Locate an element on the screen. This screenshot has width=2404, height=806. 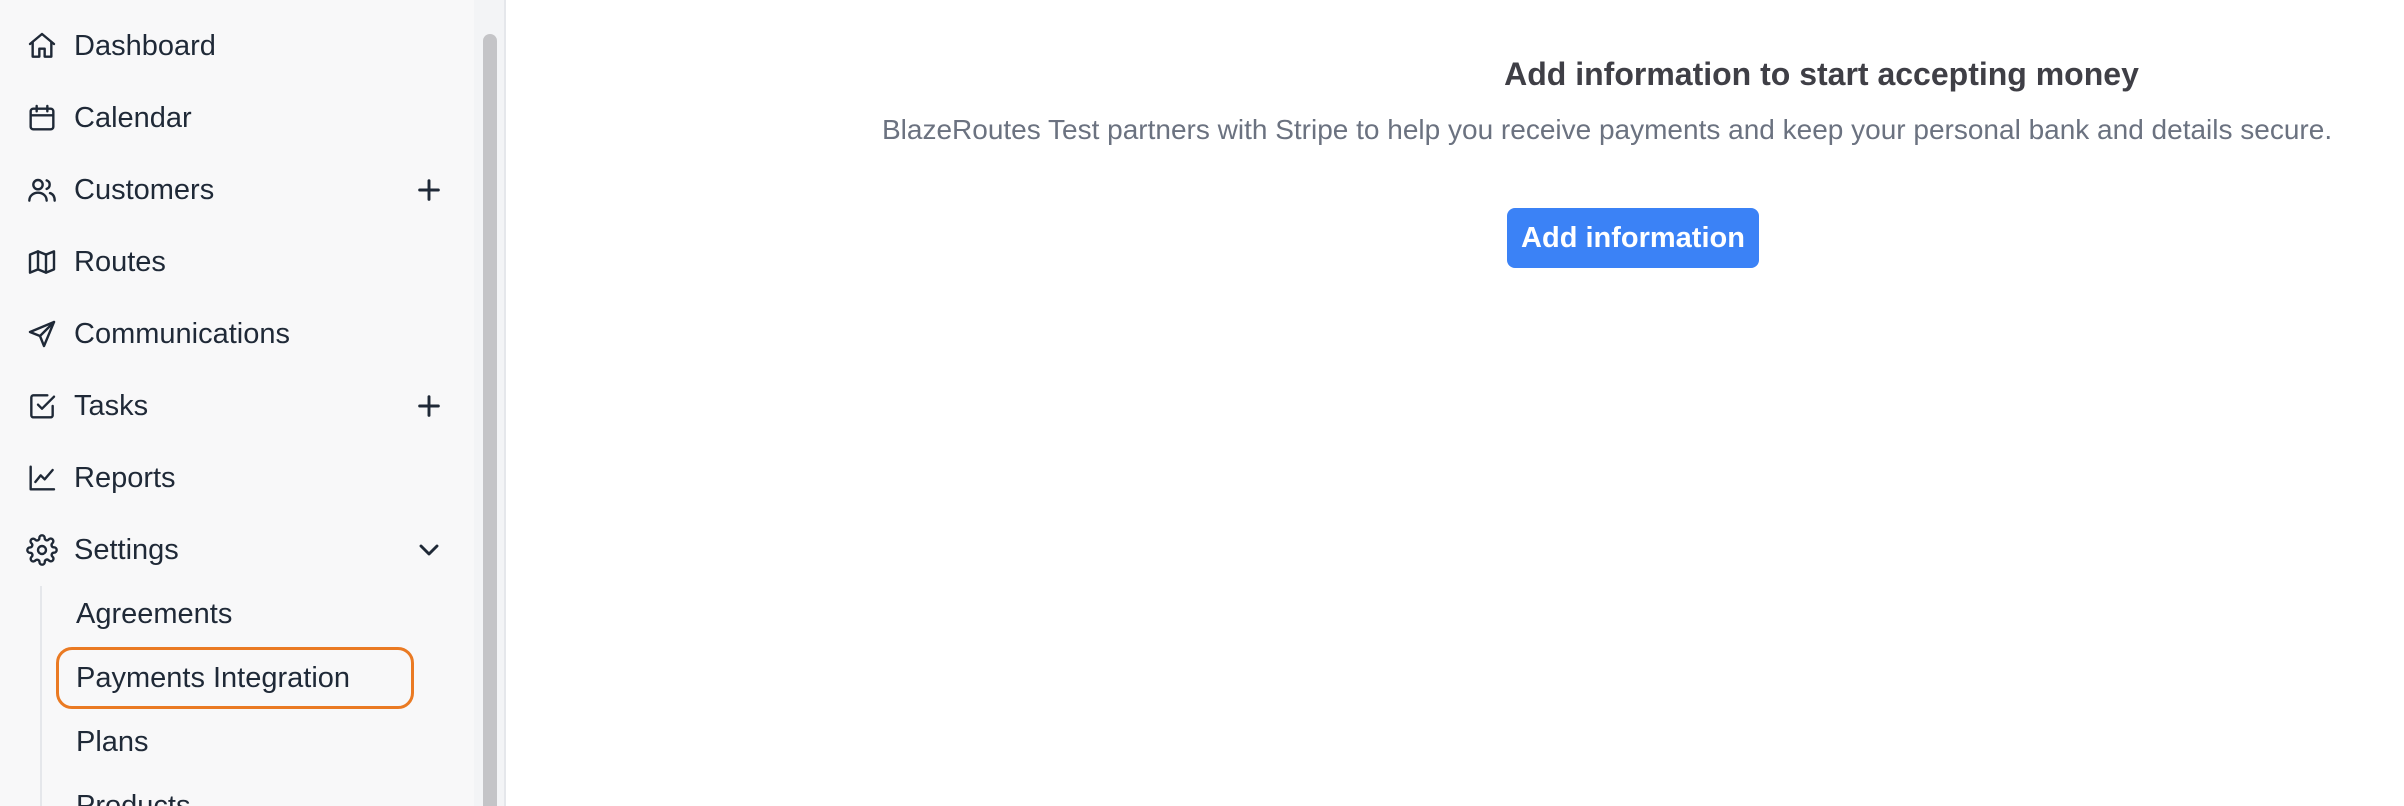
sidebar-subitem-agreements: Agreements is located at coordinates (144, 614).